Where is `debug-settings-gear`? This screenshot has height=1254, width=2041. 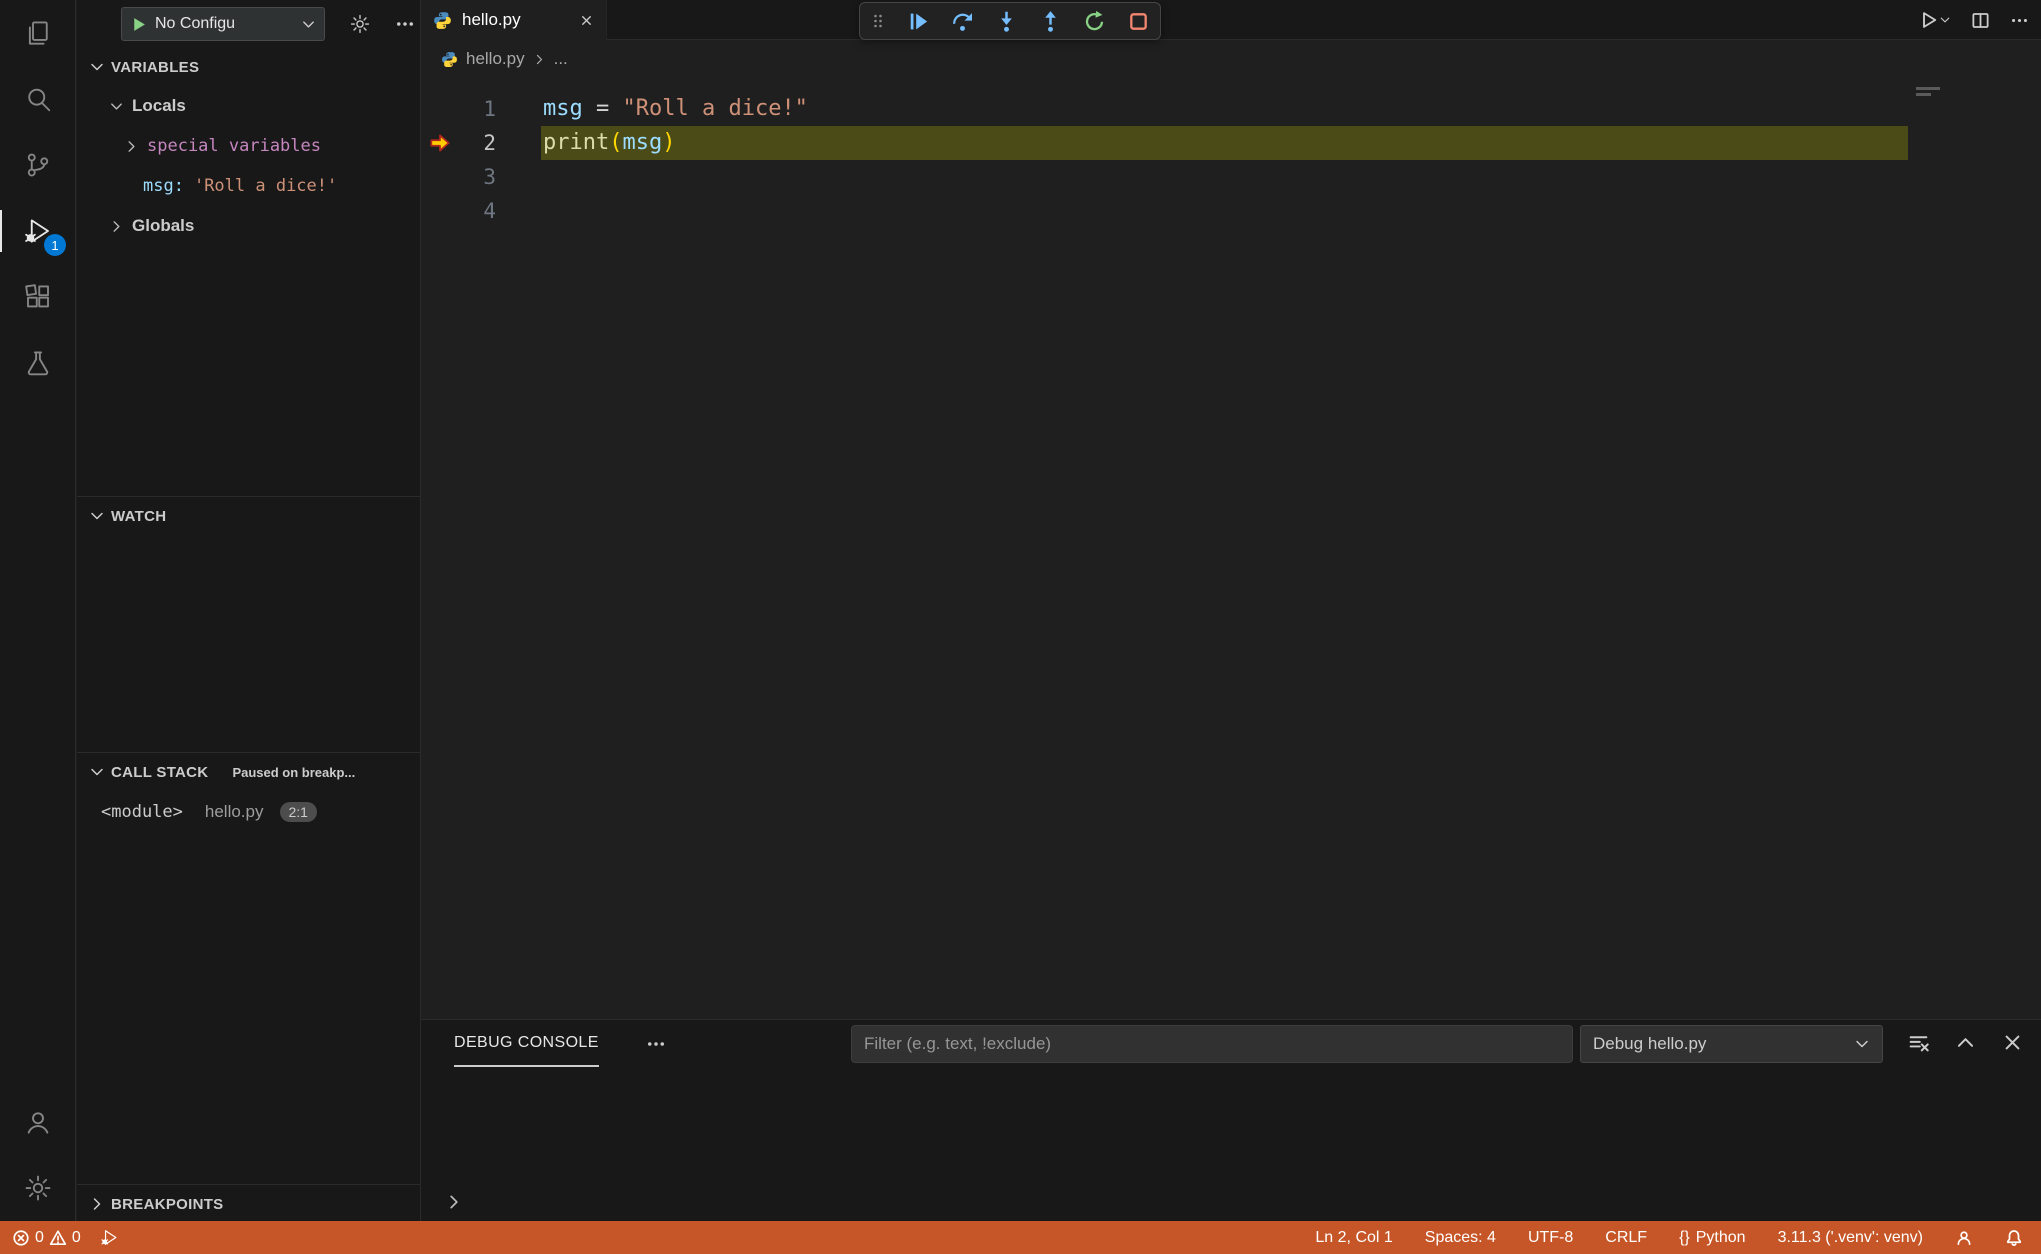 debug-settings-gear is located at coordinates (360, 24).